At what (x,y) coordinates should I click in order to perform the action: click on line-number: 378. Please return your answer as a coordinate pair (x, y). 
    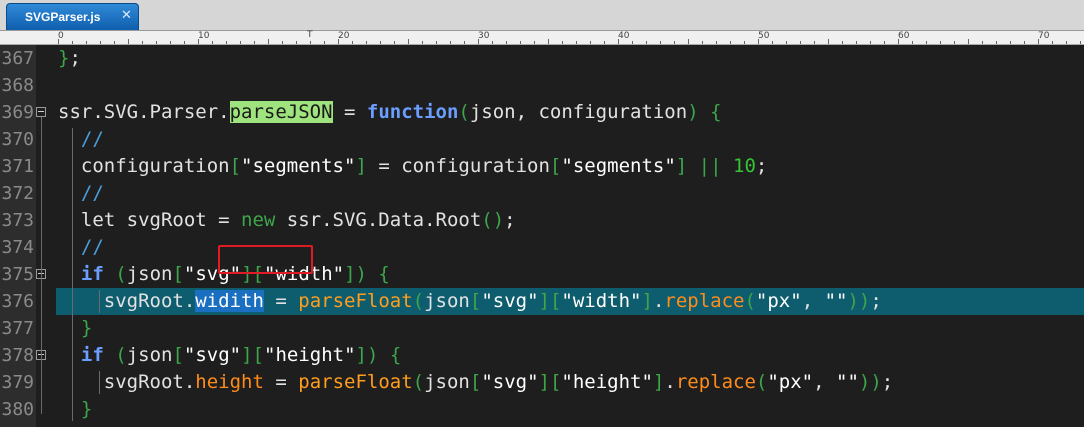
    Looking at the image, I should click on (17, 355).